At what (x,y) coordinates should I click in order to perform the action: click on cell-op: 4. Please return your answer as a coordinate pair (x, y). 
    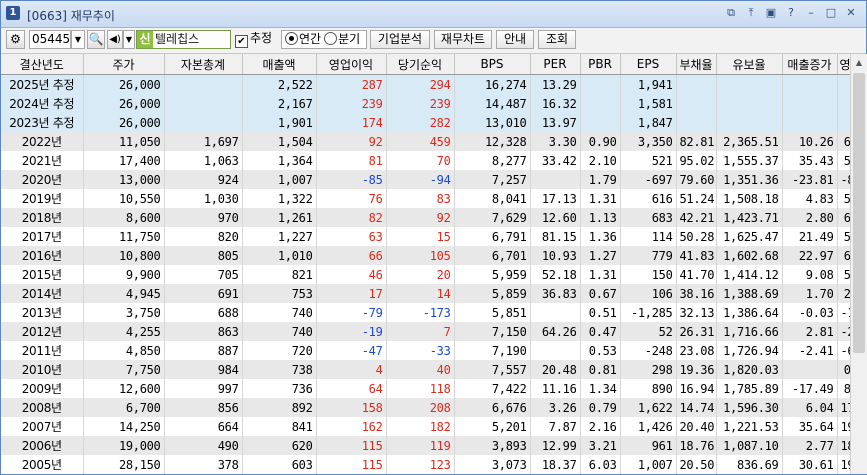
    Looking at the image, I should click on (351, 369).